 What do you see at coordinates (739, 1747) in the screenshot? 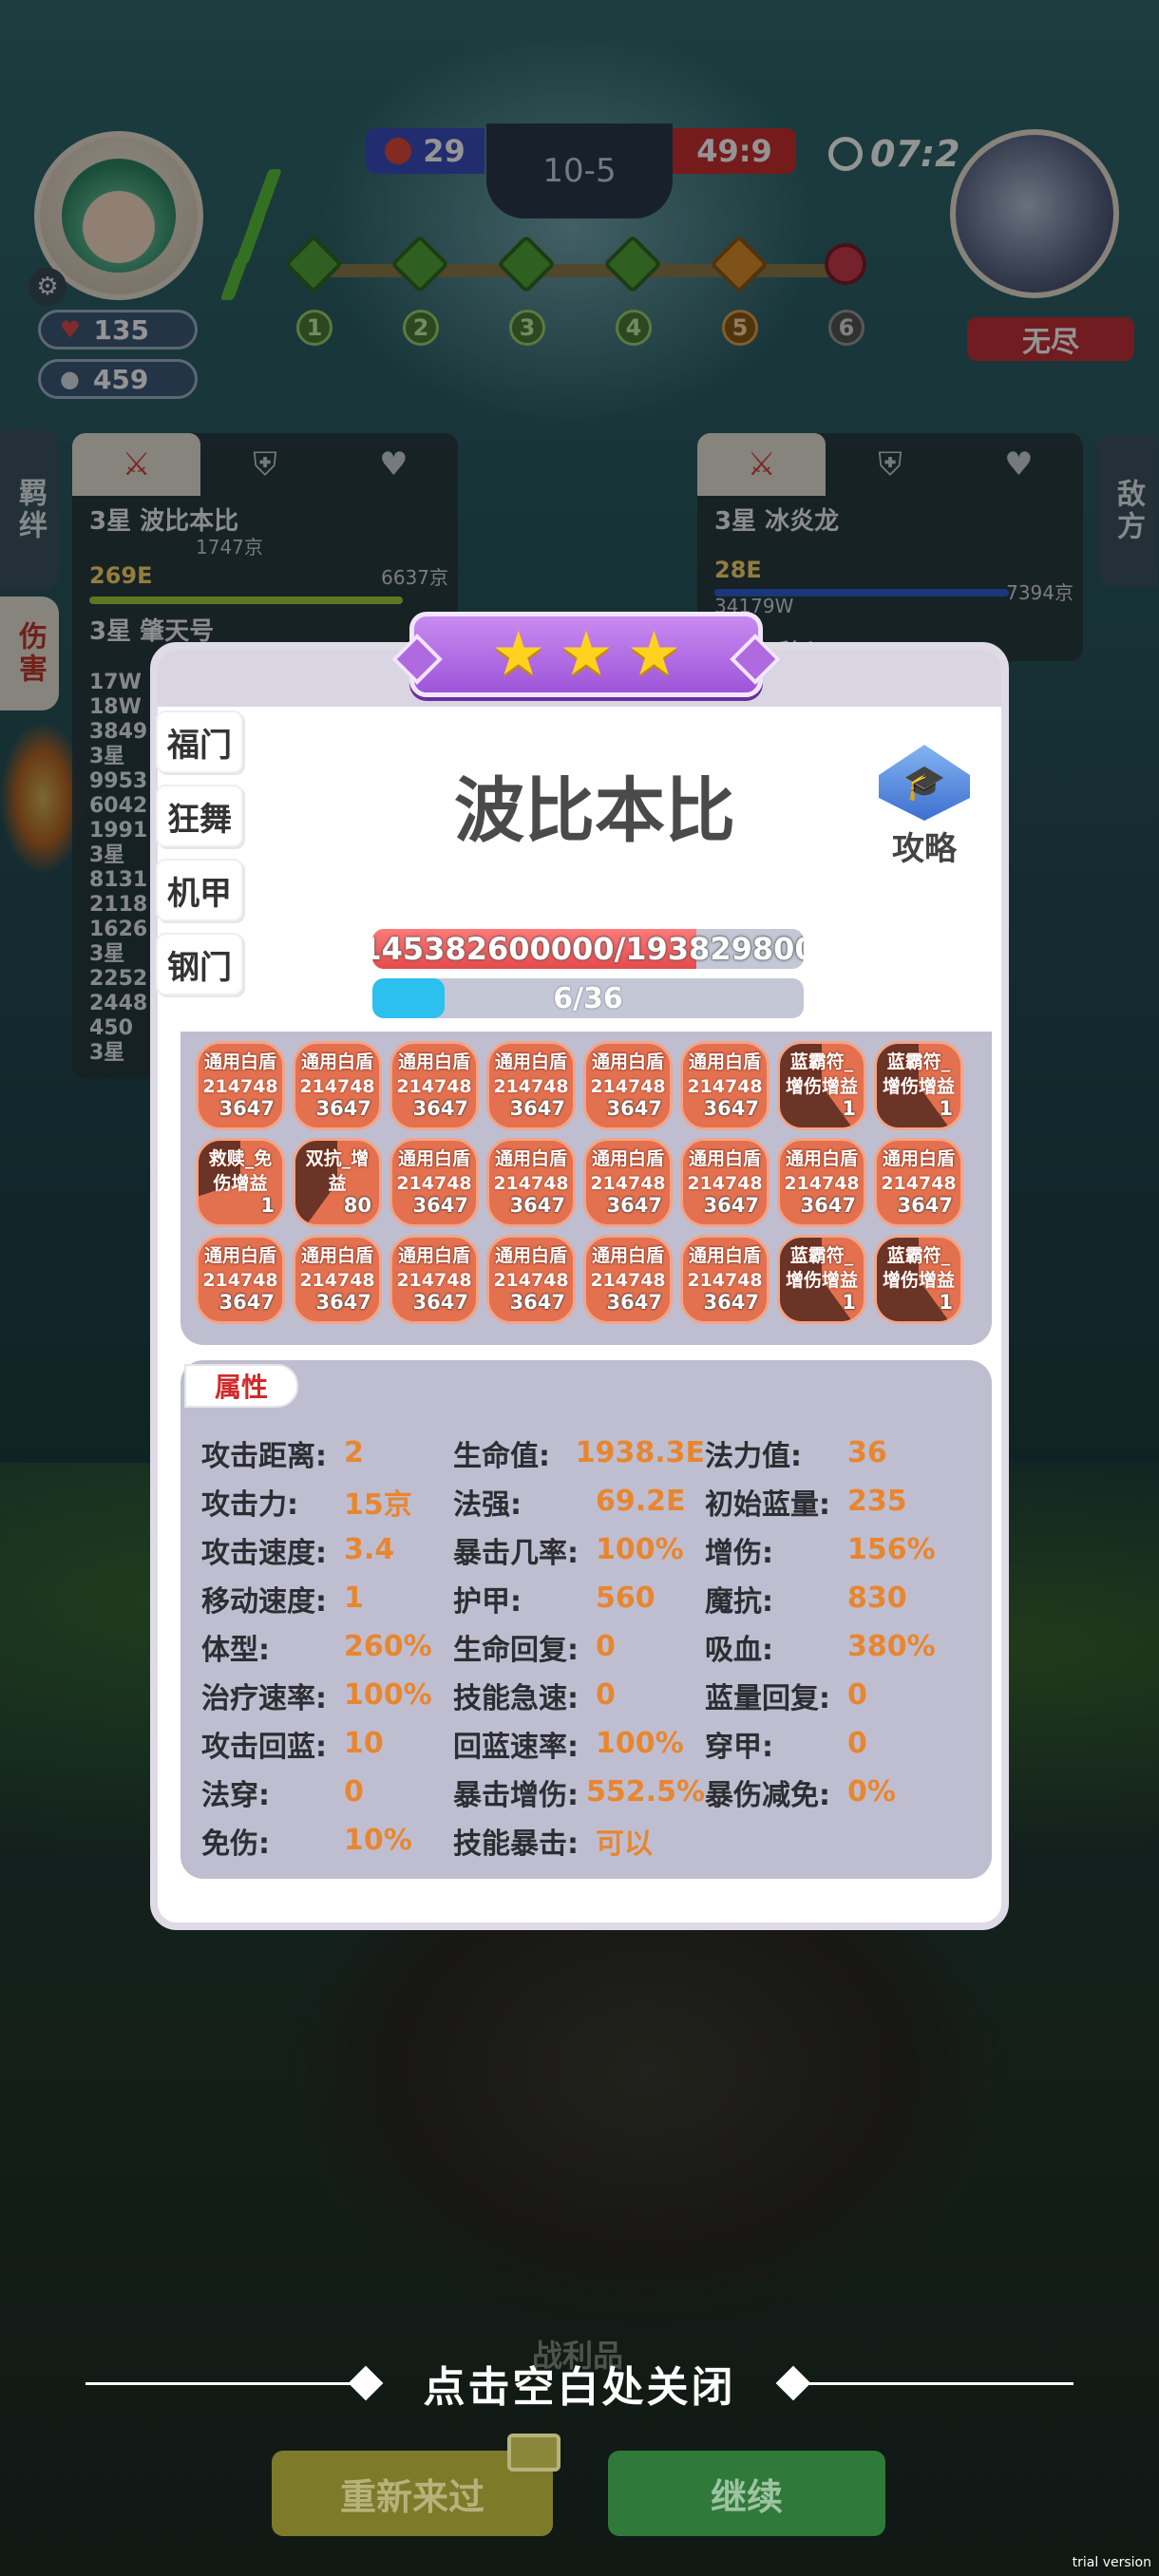
I see `attribute-label: 穿甲:` at bounding box center [739, 1747].